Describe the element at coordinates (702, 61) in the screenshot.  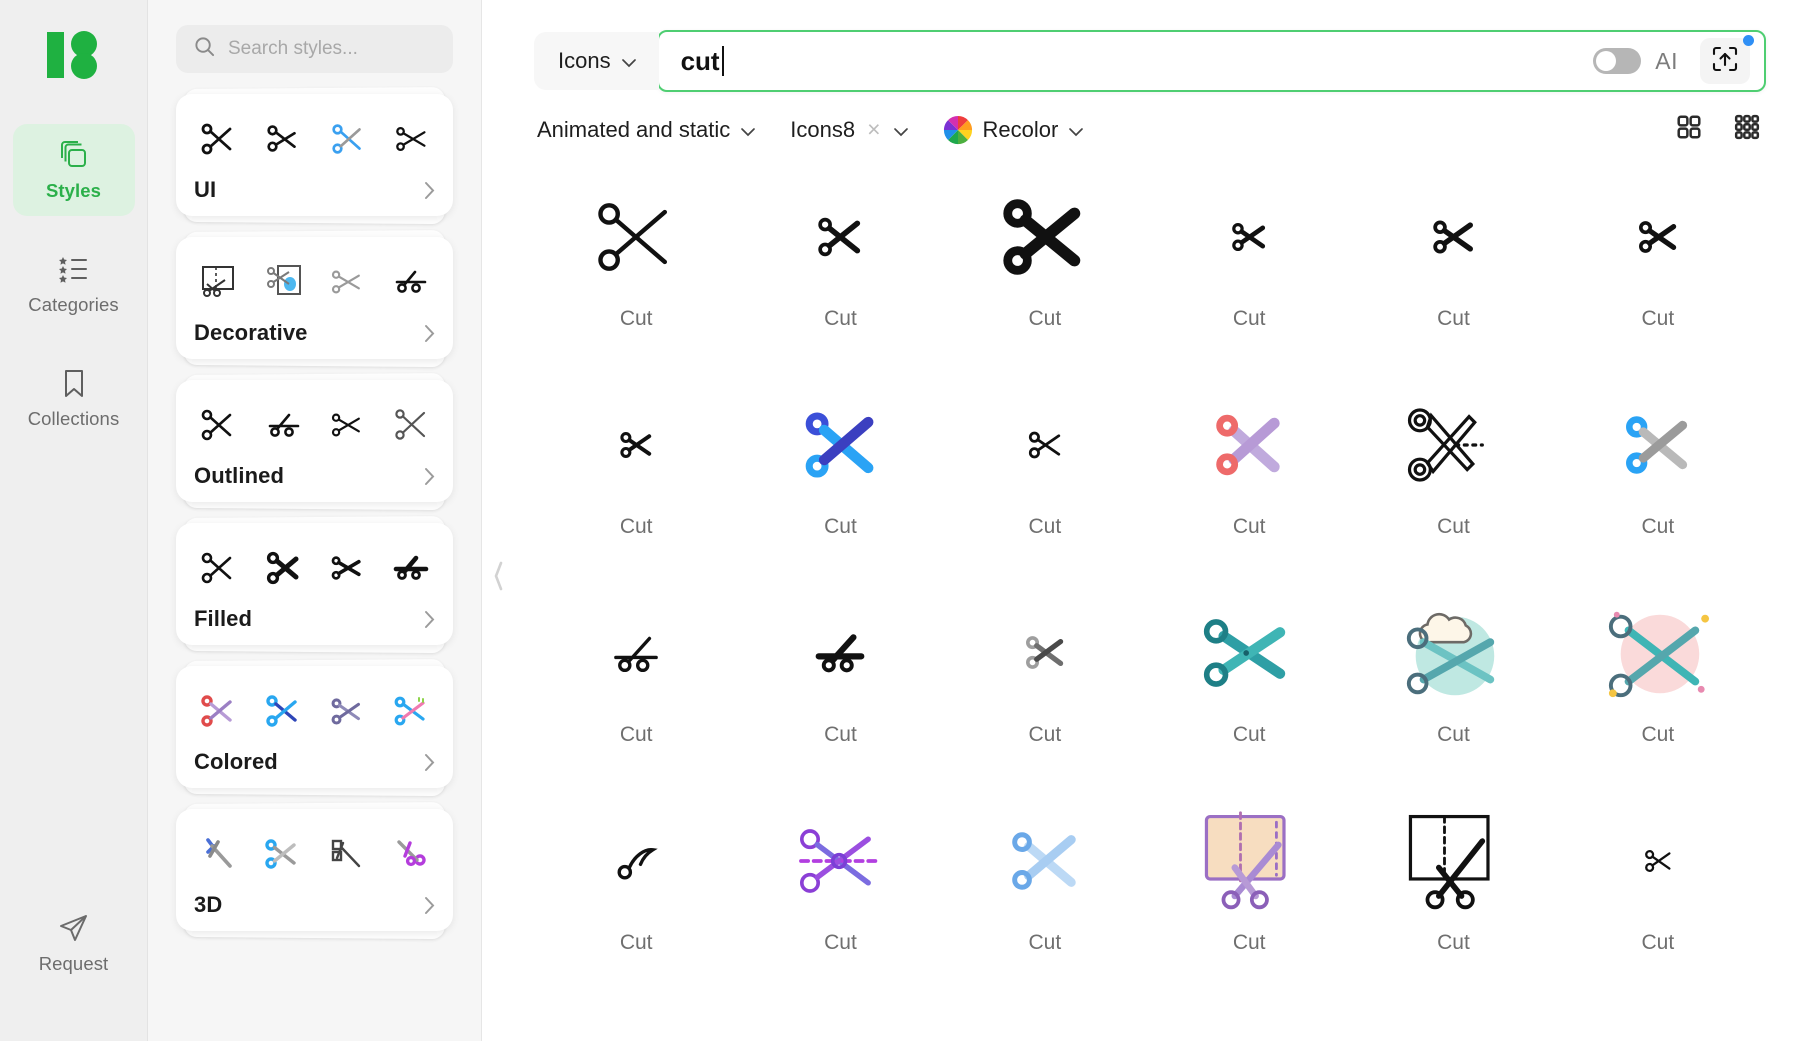
I see `search-query-wrap: cut` at that location.